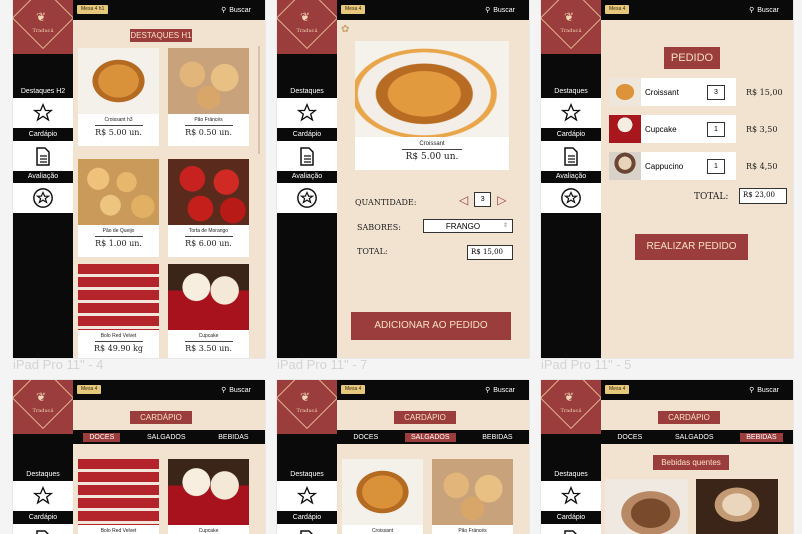  Describe the element at coordinates (716, 92) in the screenshot. I see `order-item-qty: 3` at that location.